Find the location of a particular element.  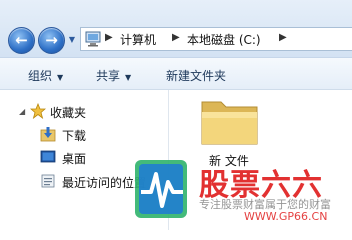

back-button: ← is located at coordinates (21, 40).